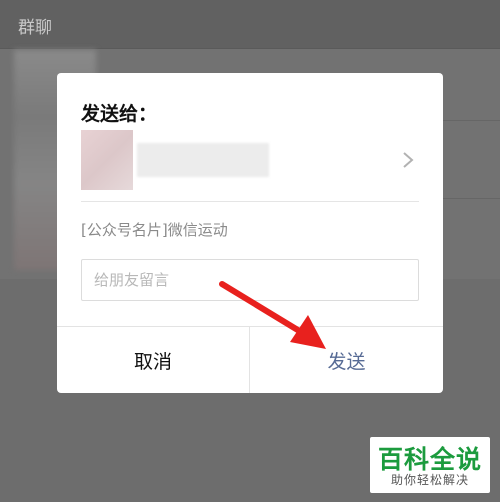 This screenshot has width=500, height=502. What do you see at coordinates (119, 114) in the screenshot?
I see `dialog-title: 发送给：` at bounding box center [119, 114].